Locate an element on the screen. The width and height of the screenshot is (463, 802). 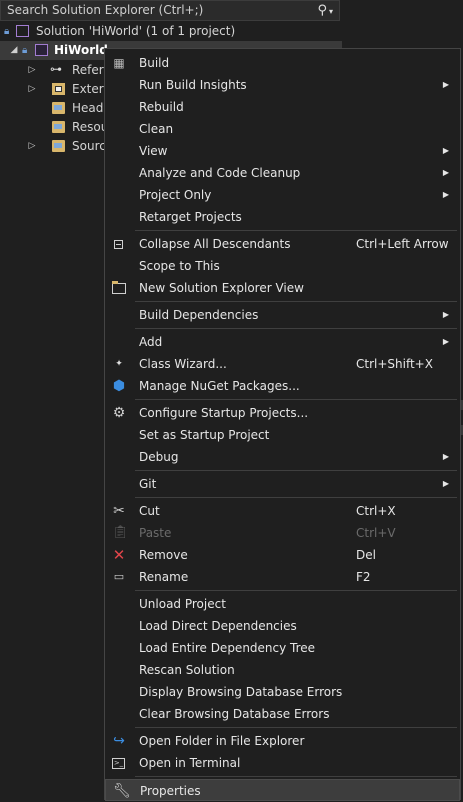
menu-item-new-solution-explorer-view: New Solution Explorer View is located at coordinates (282, 288).